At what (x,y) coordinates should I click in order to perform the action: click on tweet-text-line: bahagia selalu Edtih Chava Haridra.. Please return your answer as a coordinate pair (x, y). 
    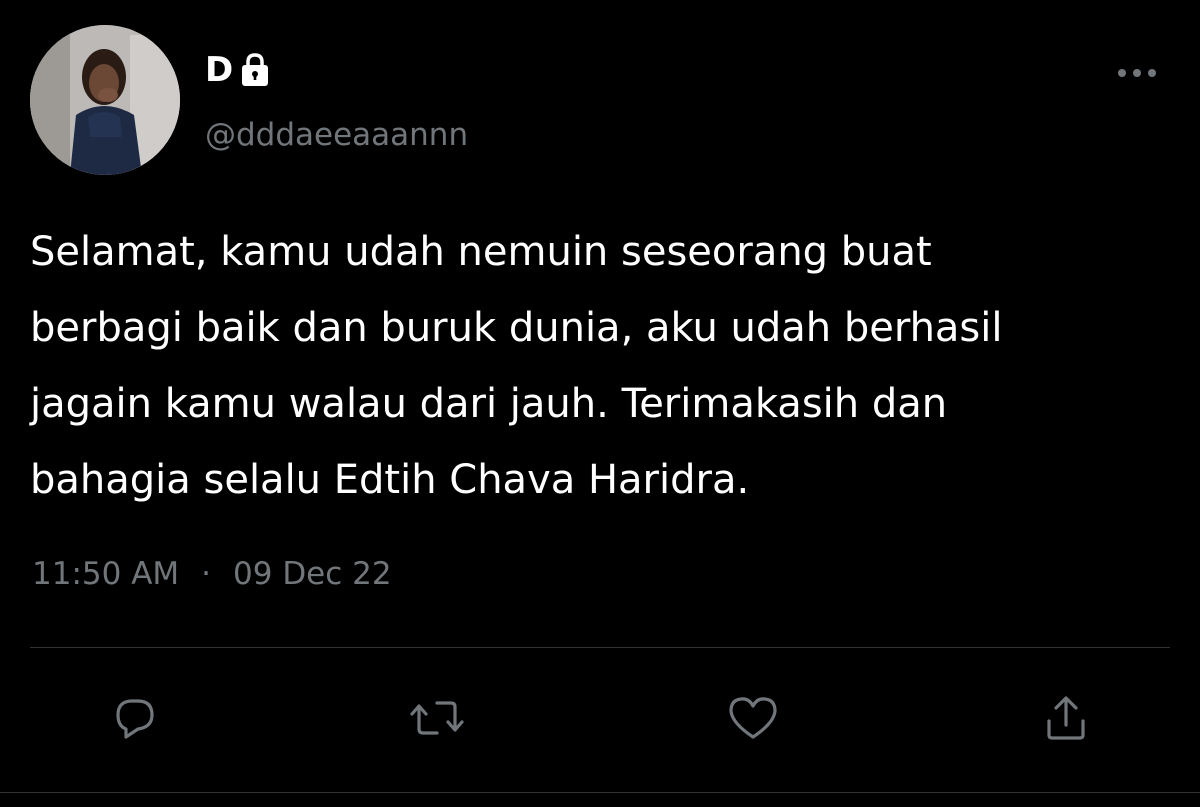
    Looking at the image, I should click on (390, 480).